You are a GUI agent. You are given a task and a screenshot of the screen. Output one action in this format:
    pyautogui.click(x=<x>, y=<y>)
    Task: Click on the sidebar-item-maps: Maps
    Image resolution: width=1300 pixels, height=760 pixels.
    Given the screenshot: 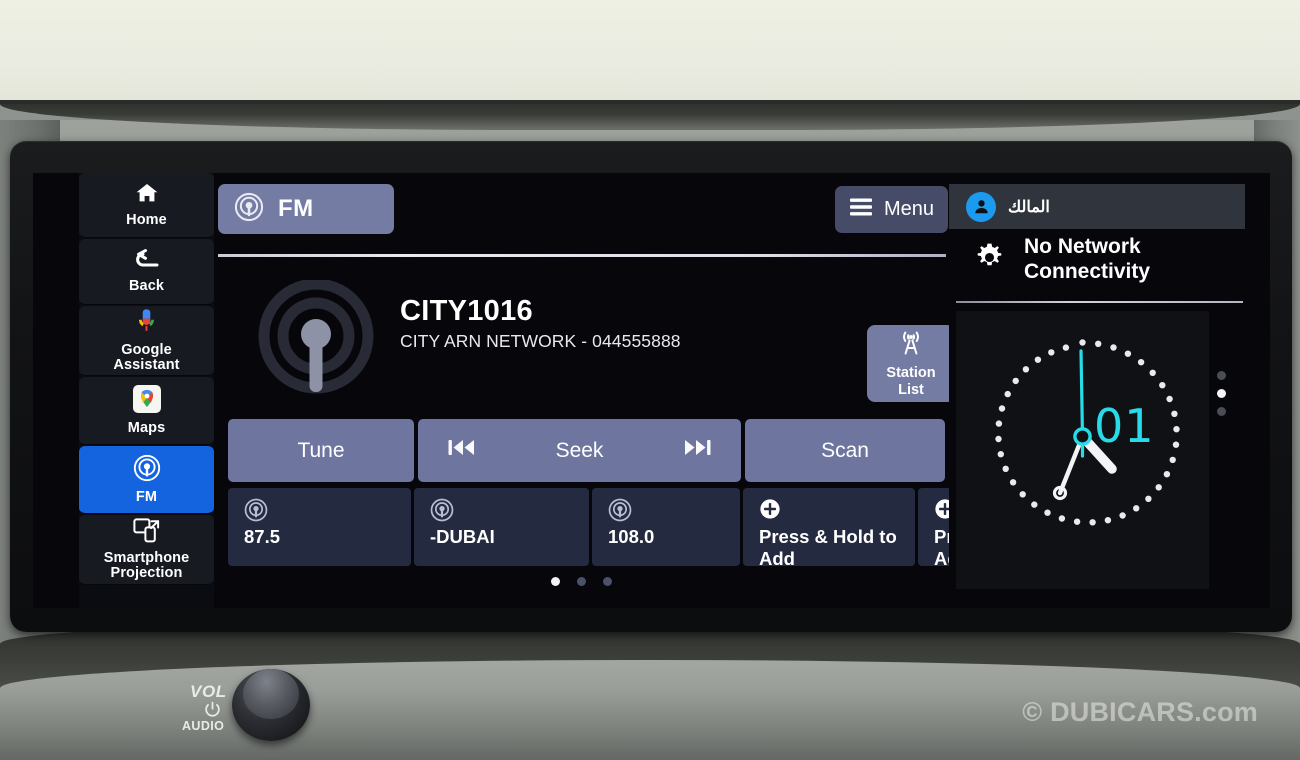 What is the action you would take?
    pyautogui.click(x=146, y=411)
    